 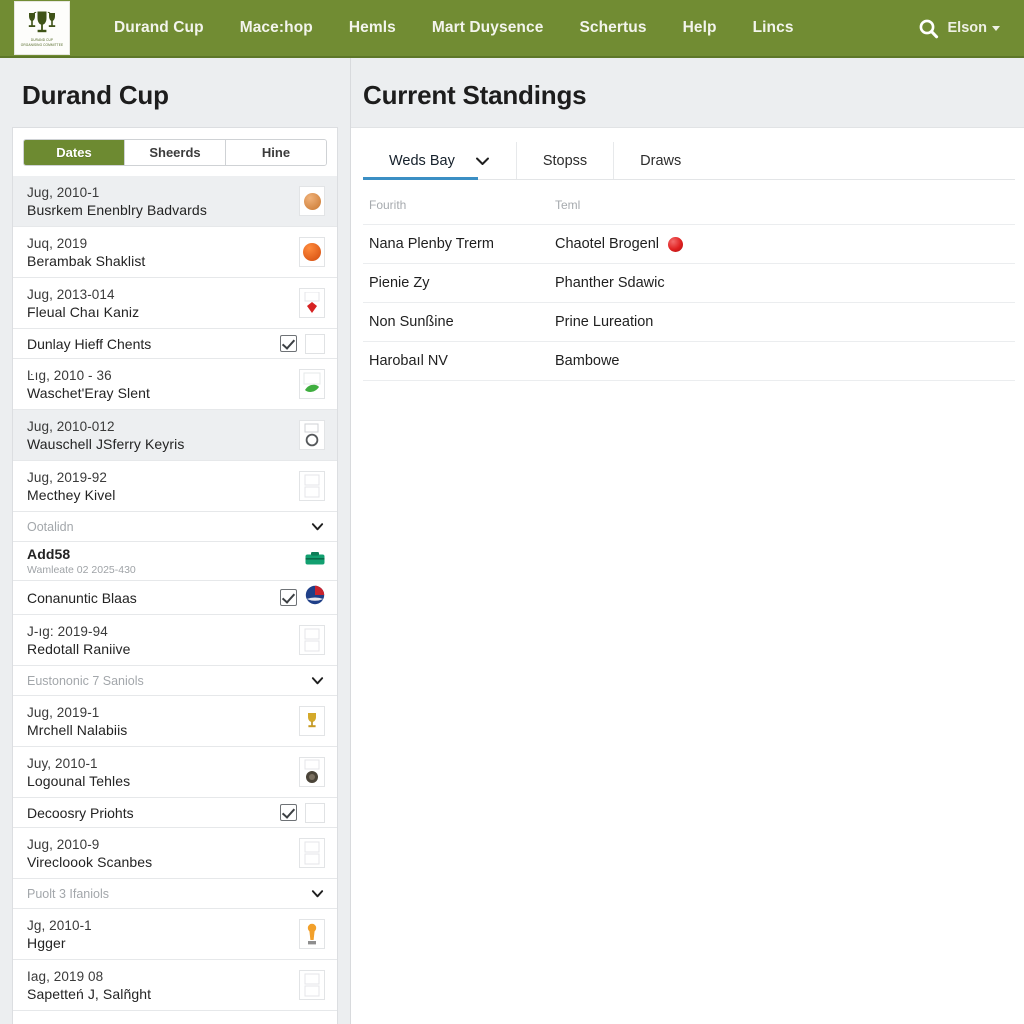 I want to click on list-item: Jug, 2019-92 Mecthey Kivel, so click(x=175, y=486).